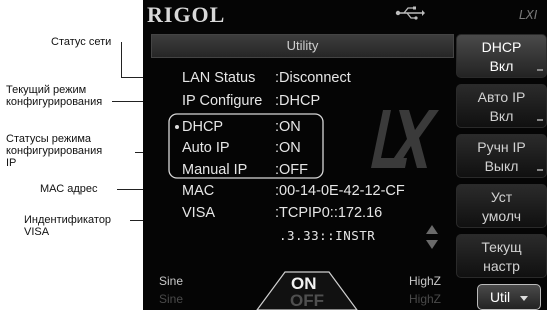  Describe the element at coordinates (524, 298) in the screenshot. I see `chevron-down-icon` at that location.